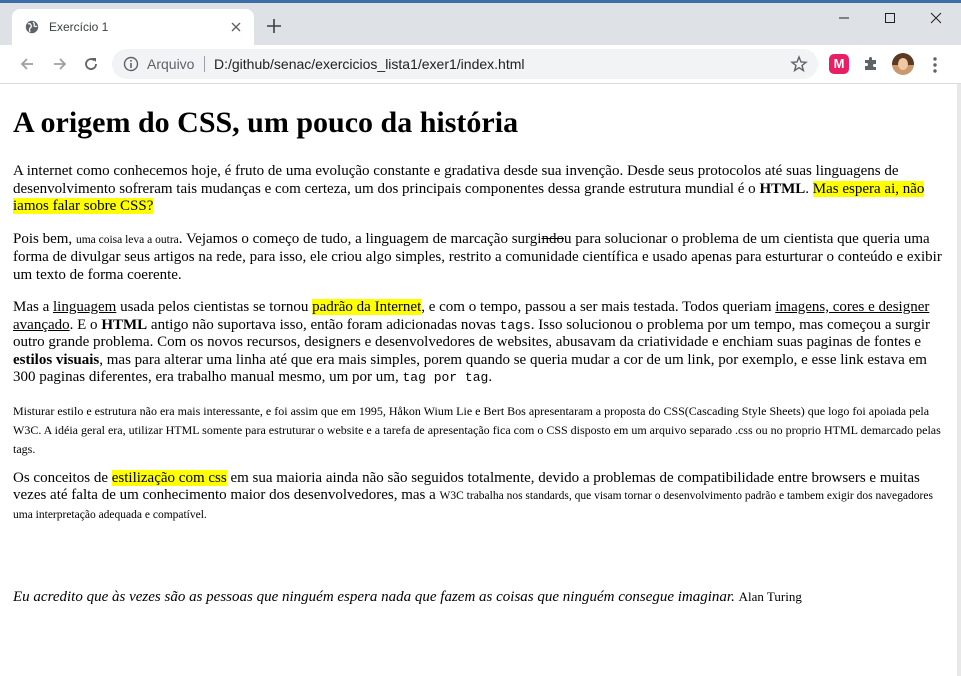  What do you see at coordinates (839, 64) in the screenshot?
I see `extension-m-icon: M` at bounding box center [839, 64].